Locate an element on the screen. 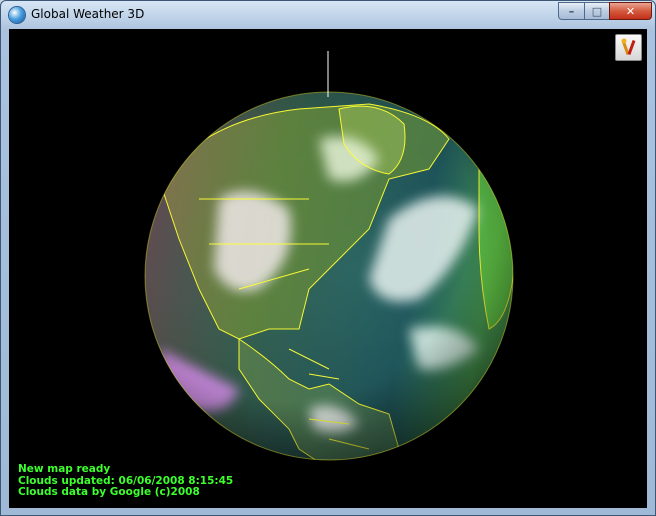  close-button: ✕ is located at coordinates (630, 11).